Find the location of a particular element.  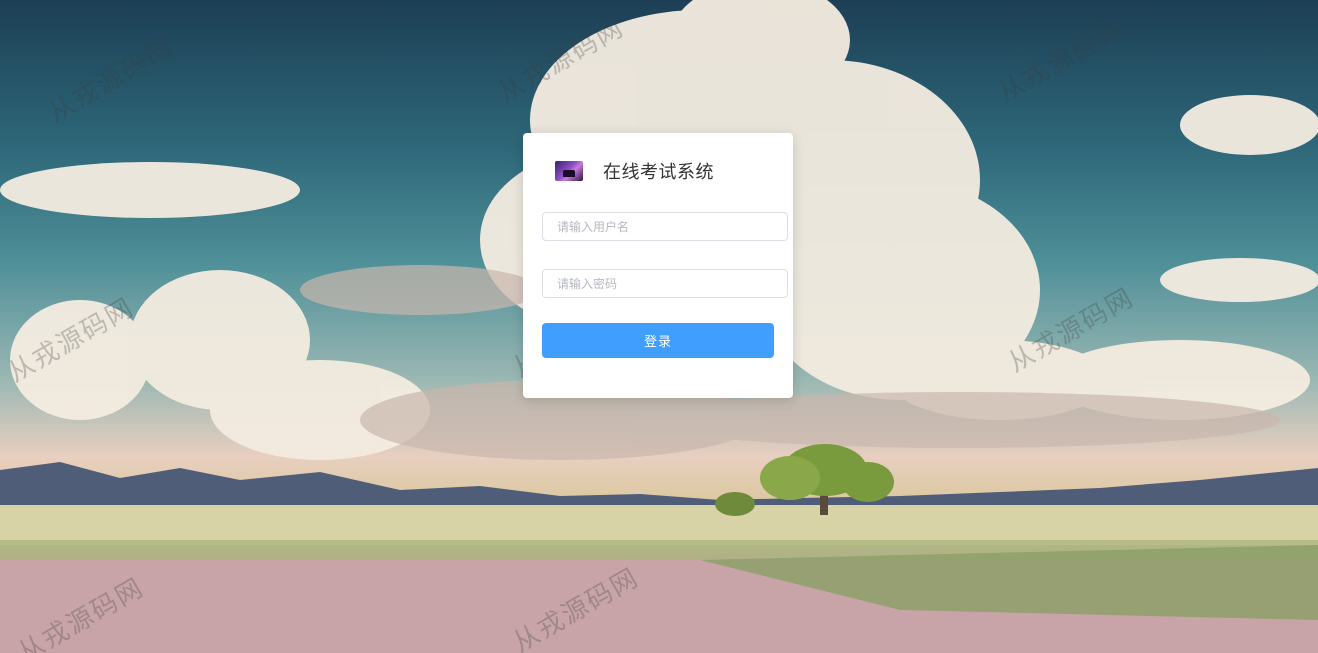

login-button: 登录 is located at coordinates (658, 340).